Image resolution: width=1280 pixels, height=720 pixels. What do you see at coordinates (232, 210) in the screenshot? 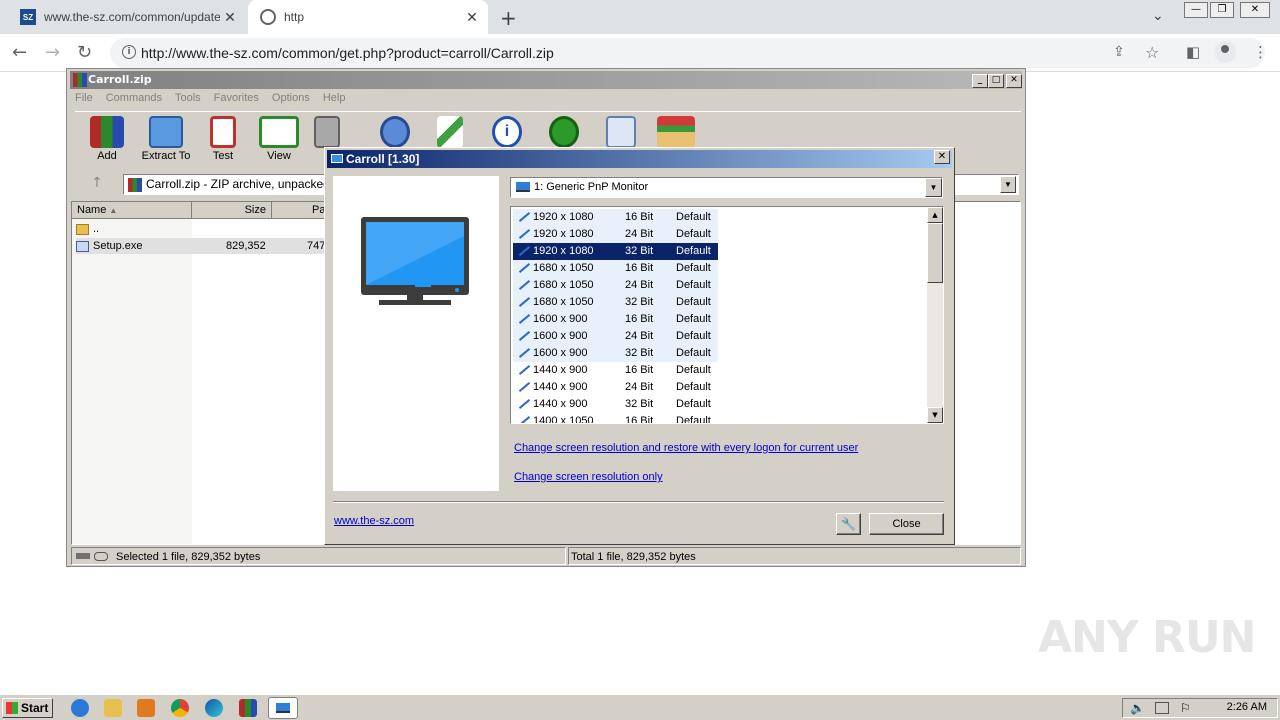
I see `column-header-size: Size` at bounding box center [232, 210].